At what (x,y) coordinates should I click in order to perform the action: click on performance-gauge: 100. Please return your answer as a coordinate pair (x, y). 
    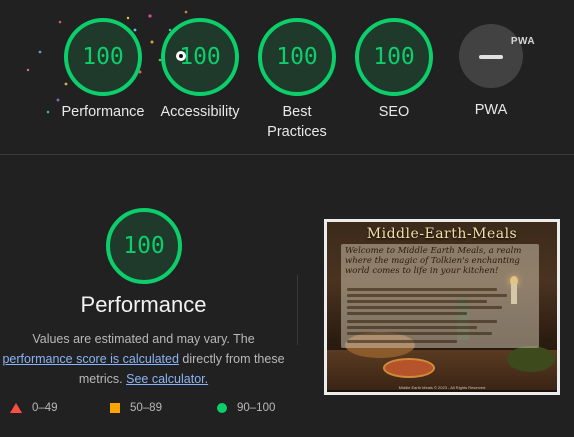
    Looking at the image, I should click on (103, 57).